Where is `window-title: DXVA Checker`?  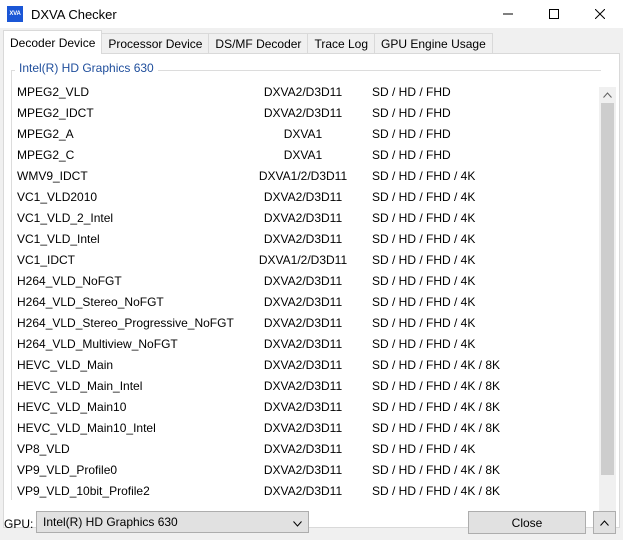
window-title: DXVA Checker is located at coordinates (74, 14).